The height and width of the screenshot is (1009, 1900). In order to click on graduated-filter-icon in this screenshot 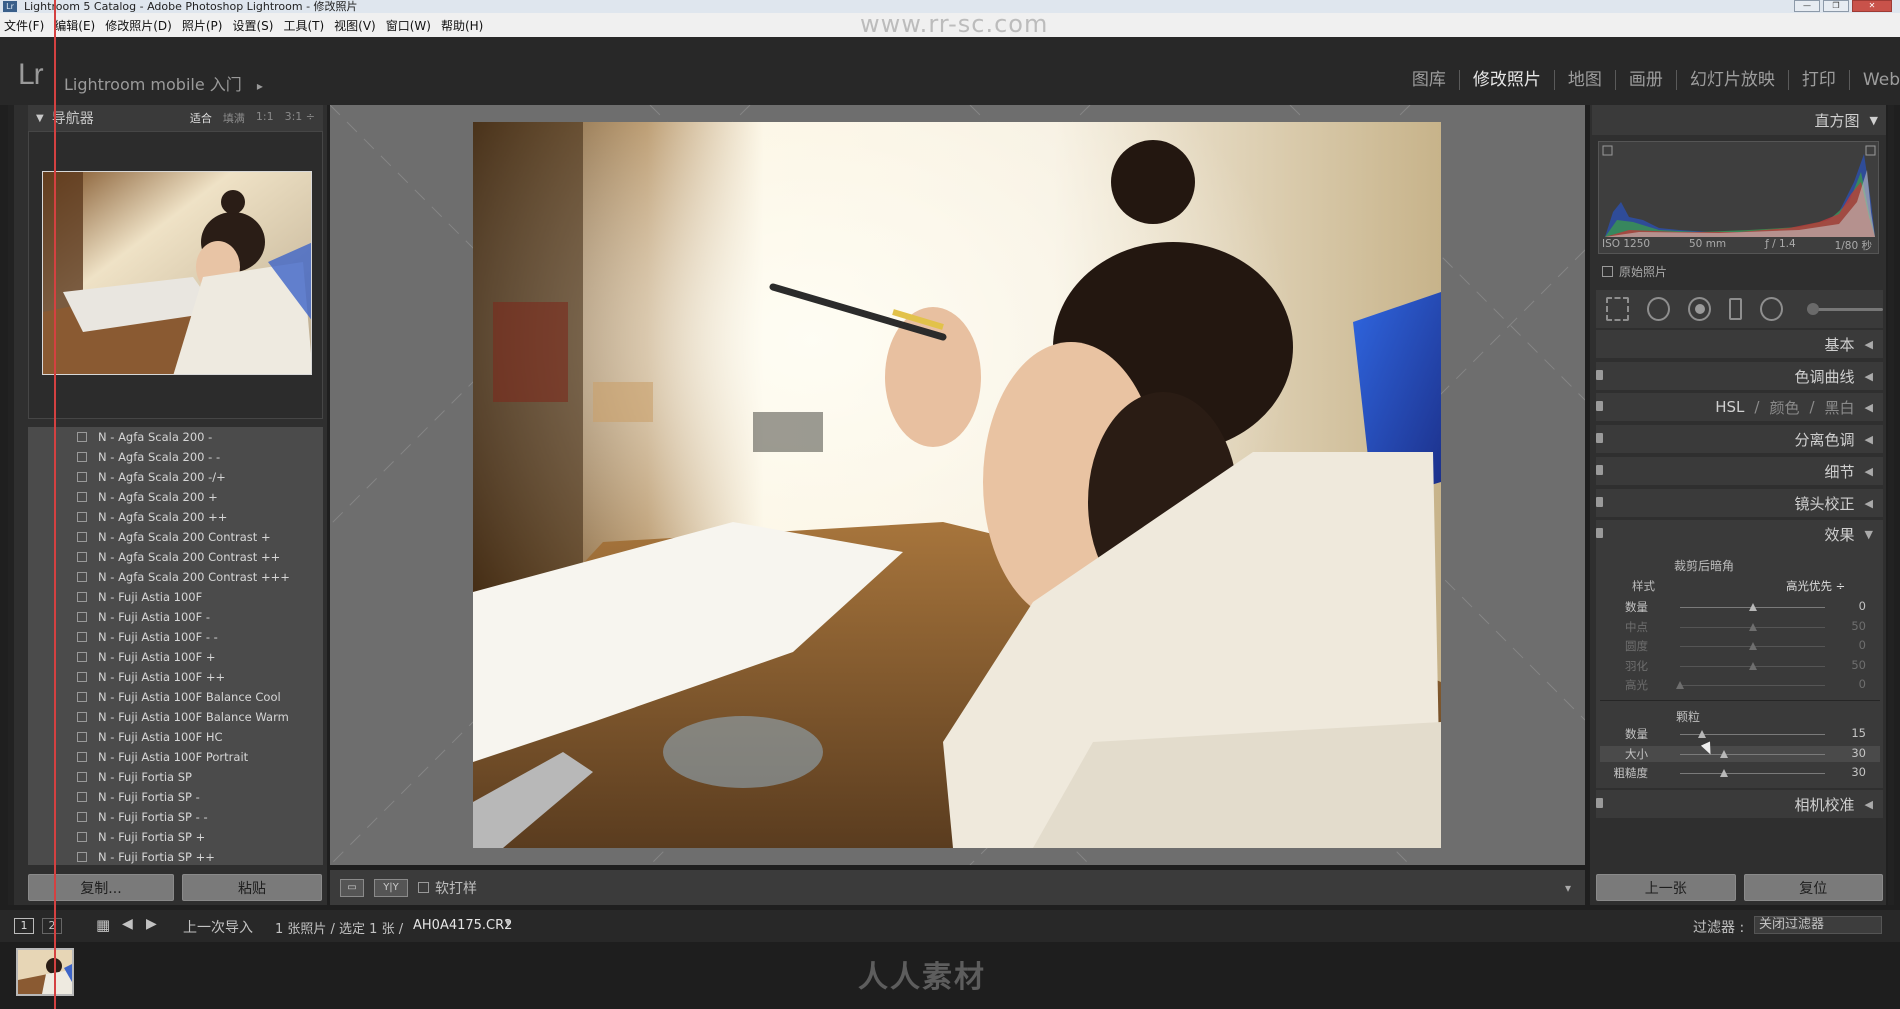, I will do `click(1735, 309)`.